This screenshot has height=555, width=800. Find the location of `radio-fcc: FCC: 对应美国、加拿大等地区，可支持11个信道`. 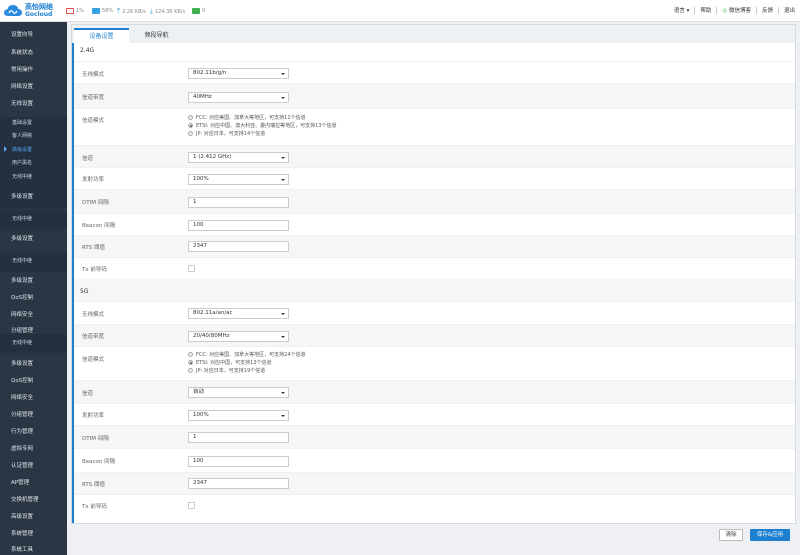

radio-fcc: FCC: 对应美国、加拿大等地区，可支持11个信道 is located at coordinates (247, 118).